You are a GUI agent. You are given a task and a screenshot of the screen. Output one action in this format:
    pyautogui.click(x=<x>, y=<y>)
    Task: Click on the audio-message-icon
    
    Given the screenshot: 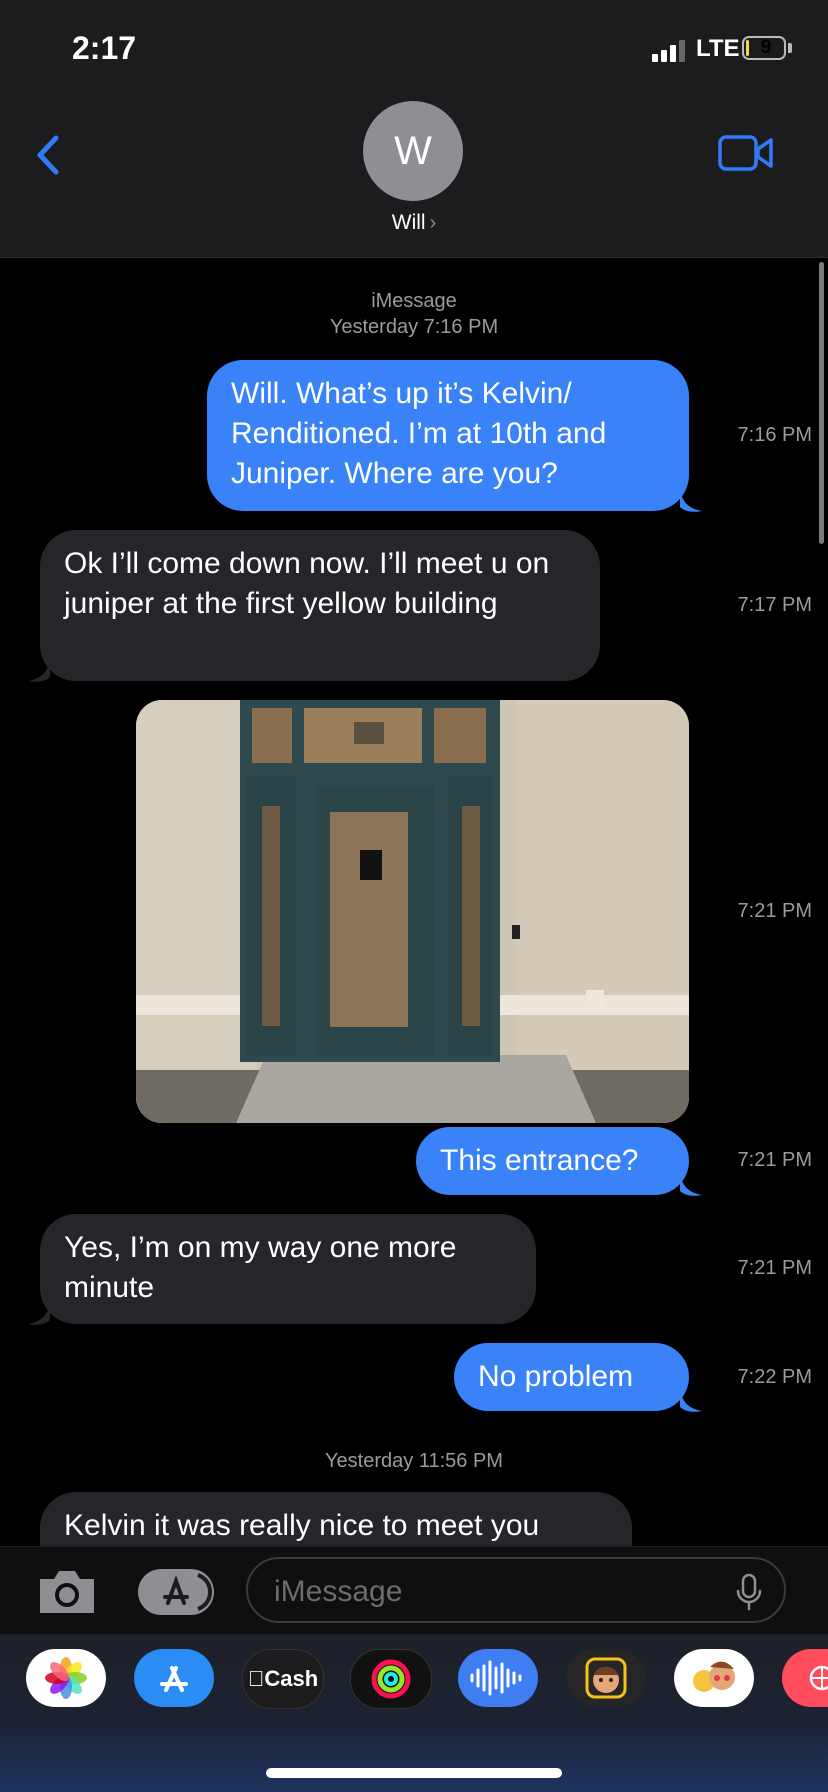 What is the action you would take?
    pyautogui.click(x=496, y=1678)
    